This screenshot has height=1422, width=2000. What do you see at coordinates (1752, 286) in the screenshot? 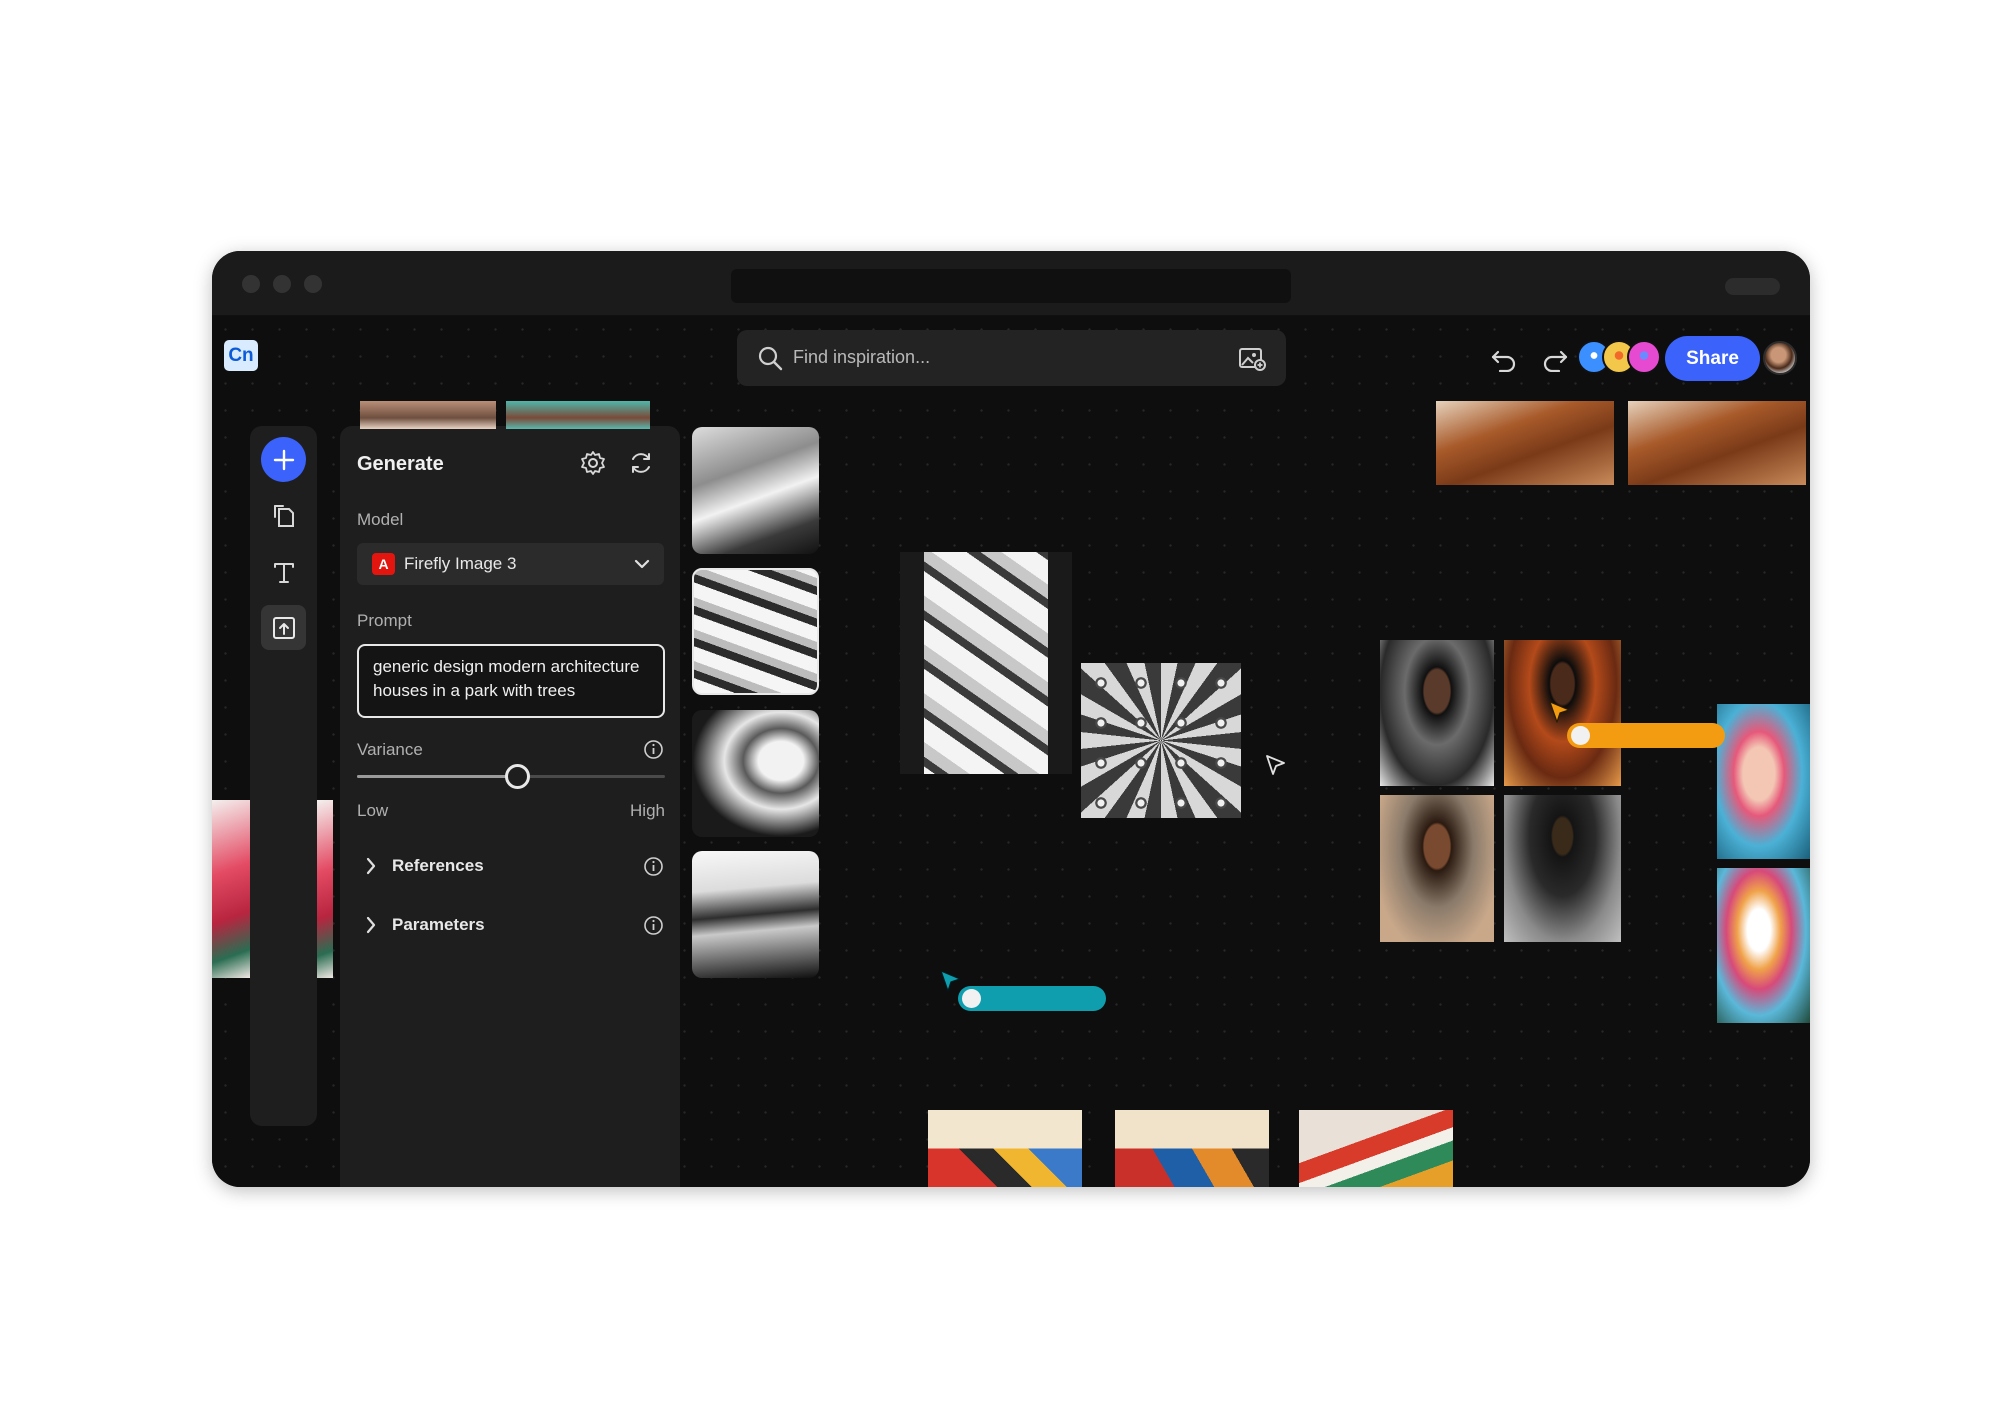
I see `titlebar-pill` at bounding box center [1752, 286].